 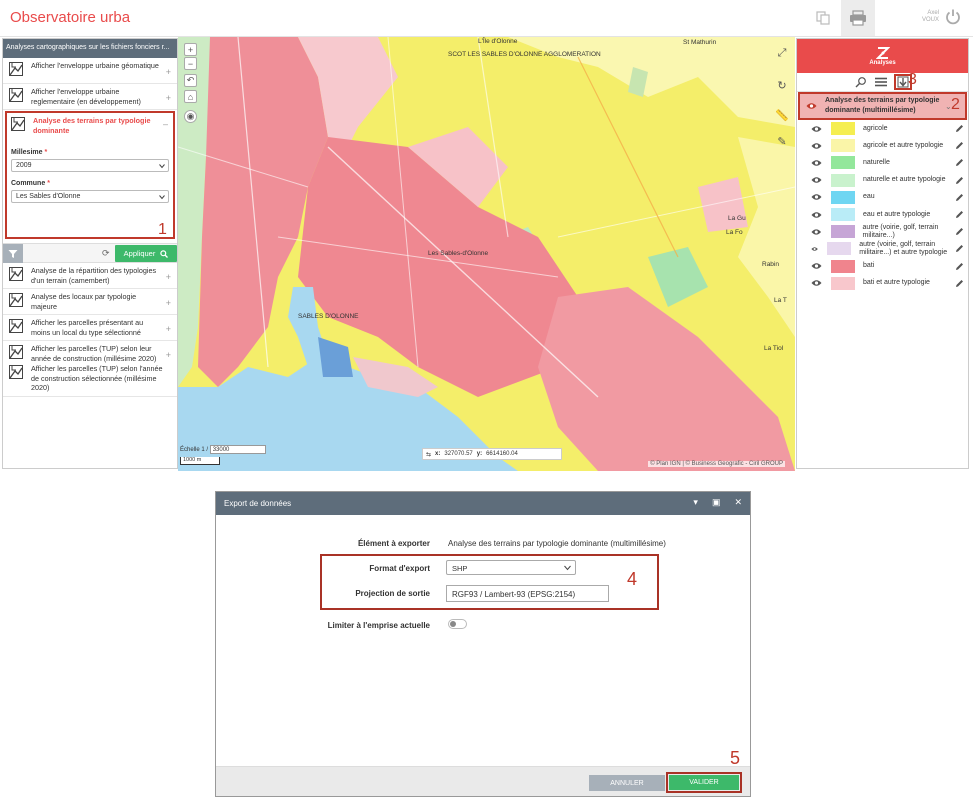 What do you see at coordinates (106, 253) in the screenshot?
I see `refresh-icon: ⟳` at bounding box center [106, 253].